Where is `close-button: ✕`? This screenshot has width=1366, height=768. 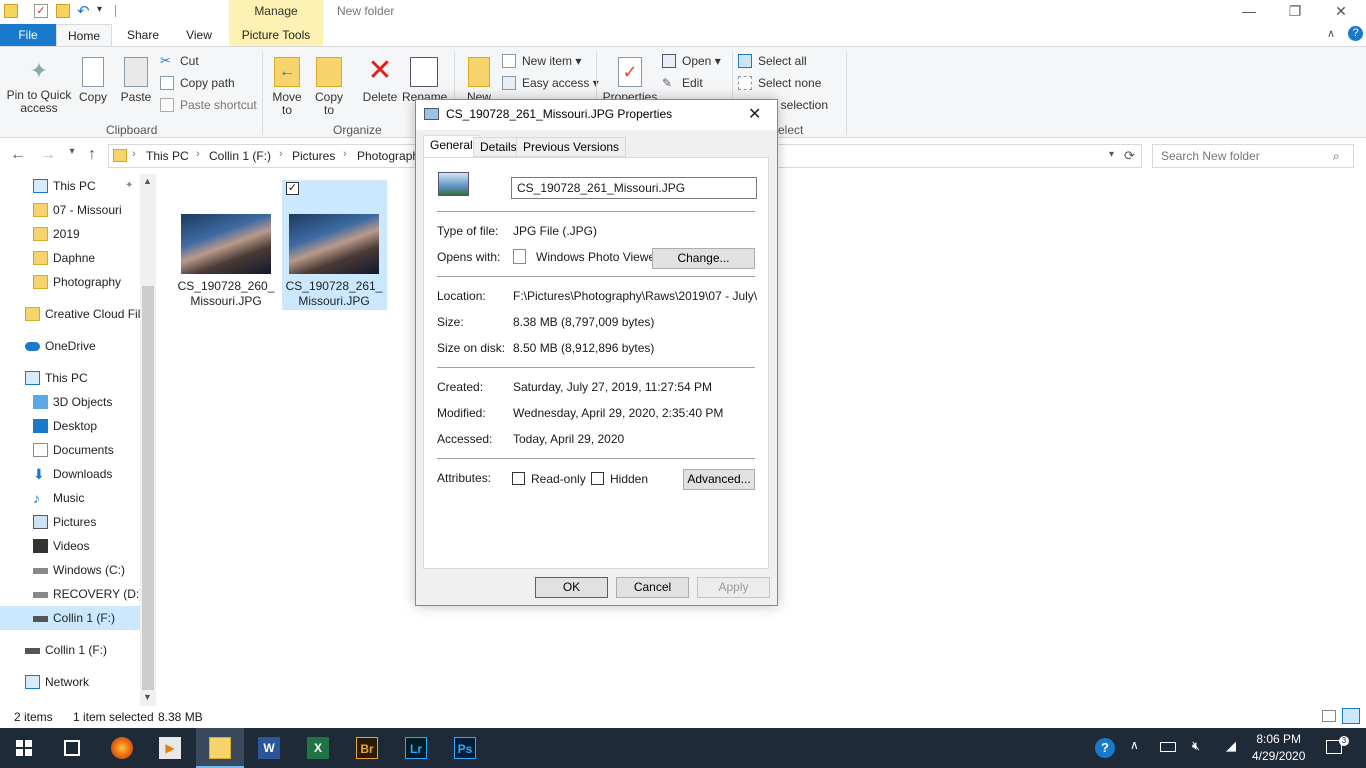 close-button: ✕ is located at coordinates (1341, 12).